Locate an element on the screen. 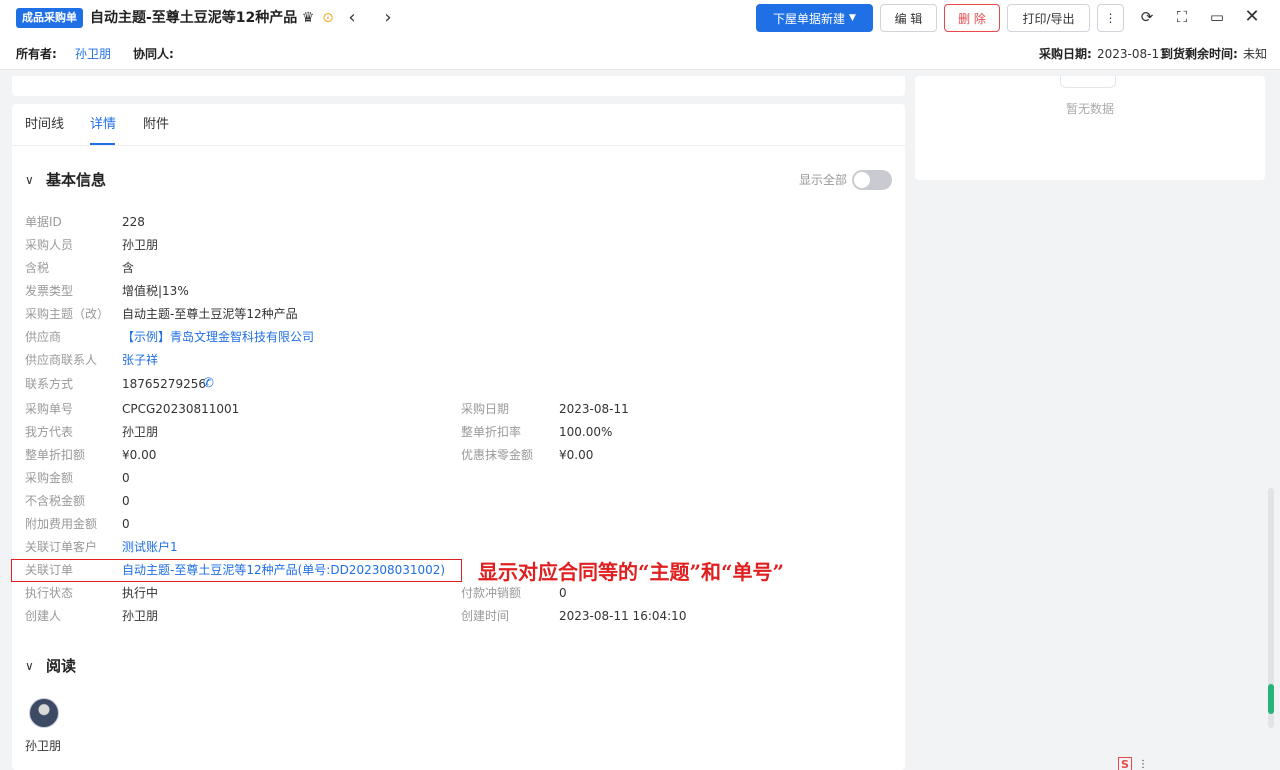  field-label: 单据ID is located at coordinates (43, 222).